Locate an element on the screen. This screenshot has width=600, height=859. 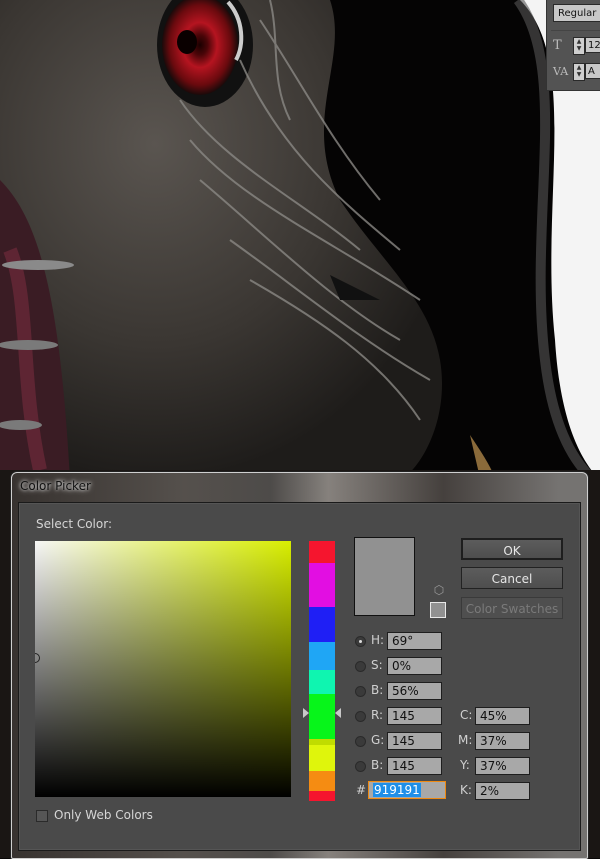
saturation-field: 0% is located at coordinates (414, 666).